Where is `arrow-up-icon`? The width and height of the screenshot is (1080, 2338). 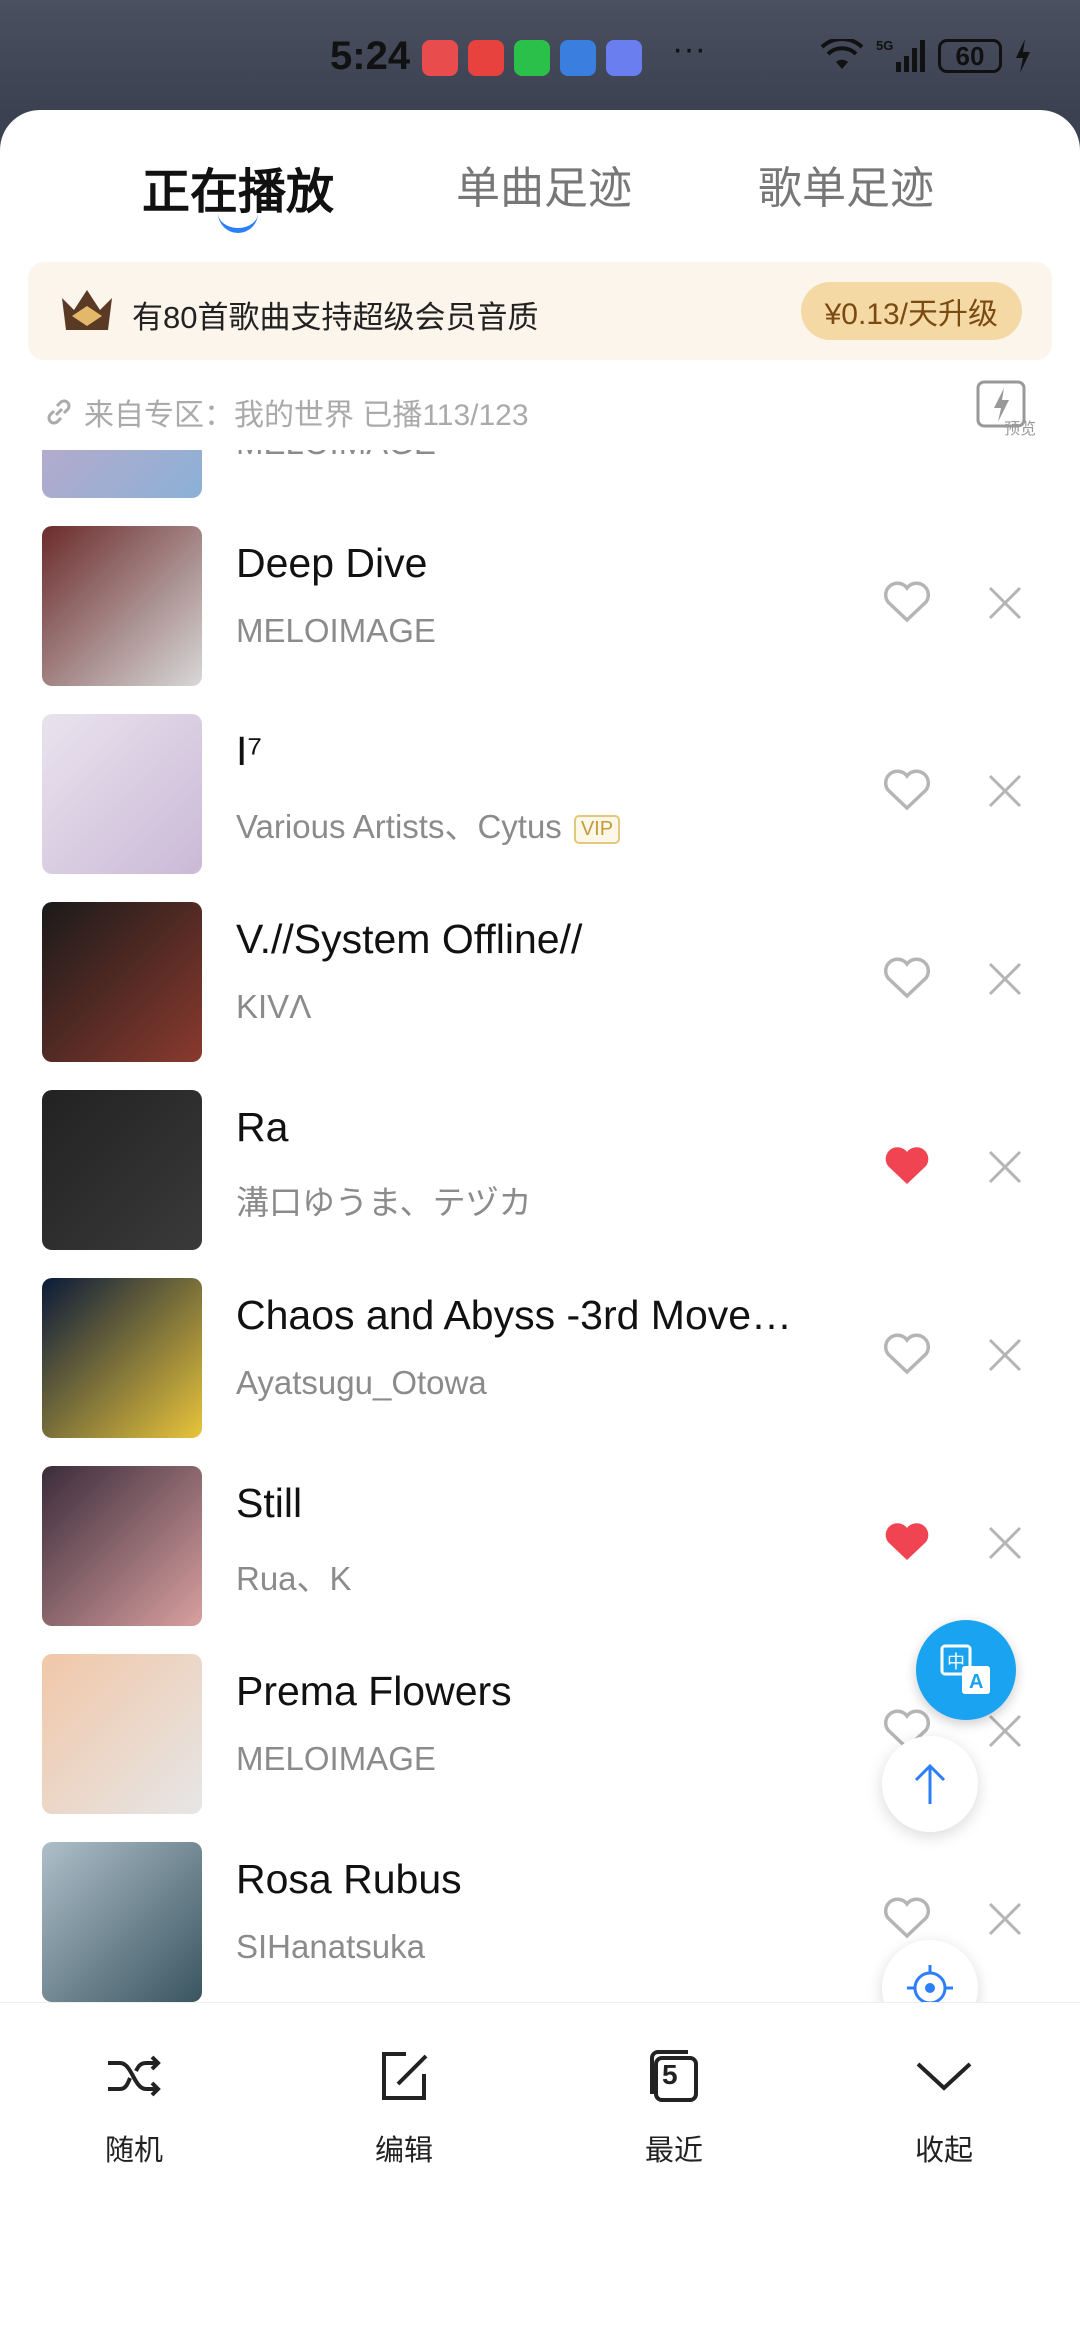
arrow-up-icon is located at coordinates (930, 1783).